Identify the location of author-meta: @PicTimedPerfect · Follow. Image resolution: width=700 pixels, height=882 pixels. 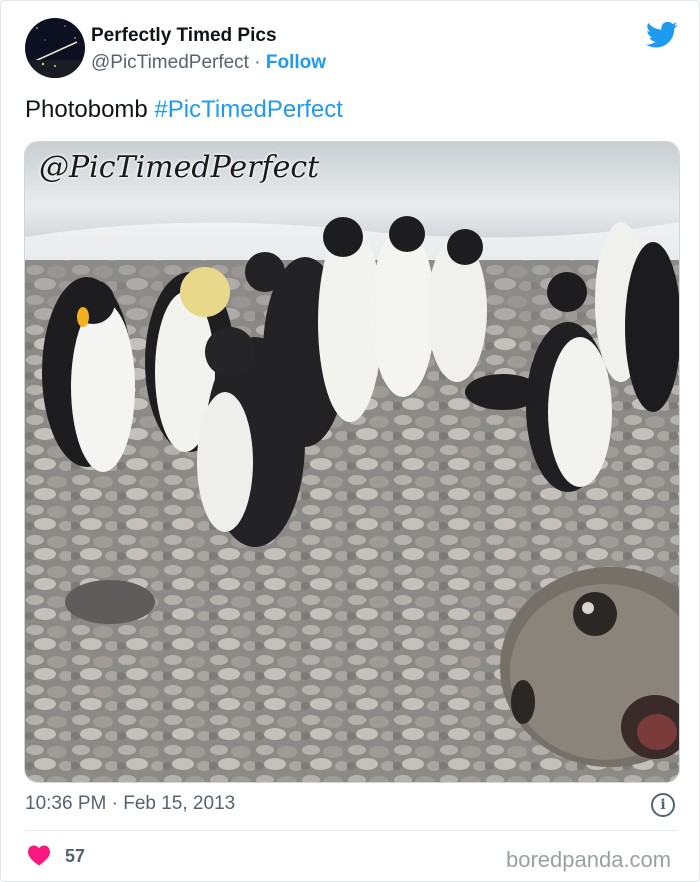
(208, 63).